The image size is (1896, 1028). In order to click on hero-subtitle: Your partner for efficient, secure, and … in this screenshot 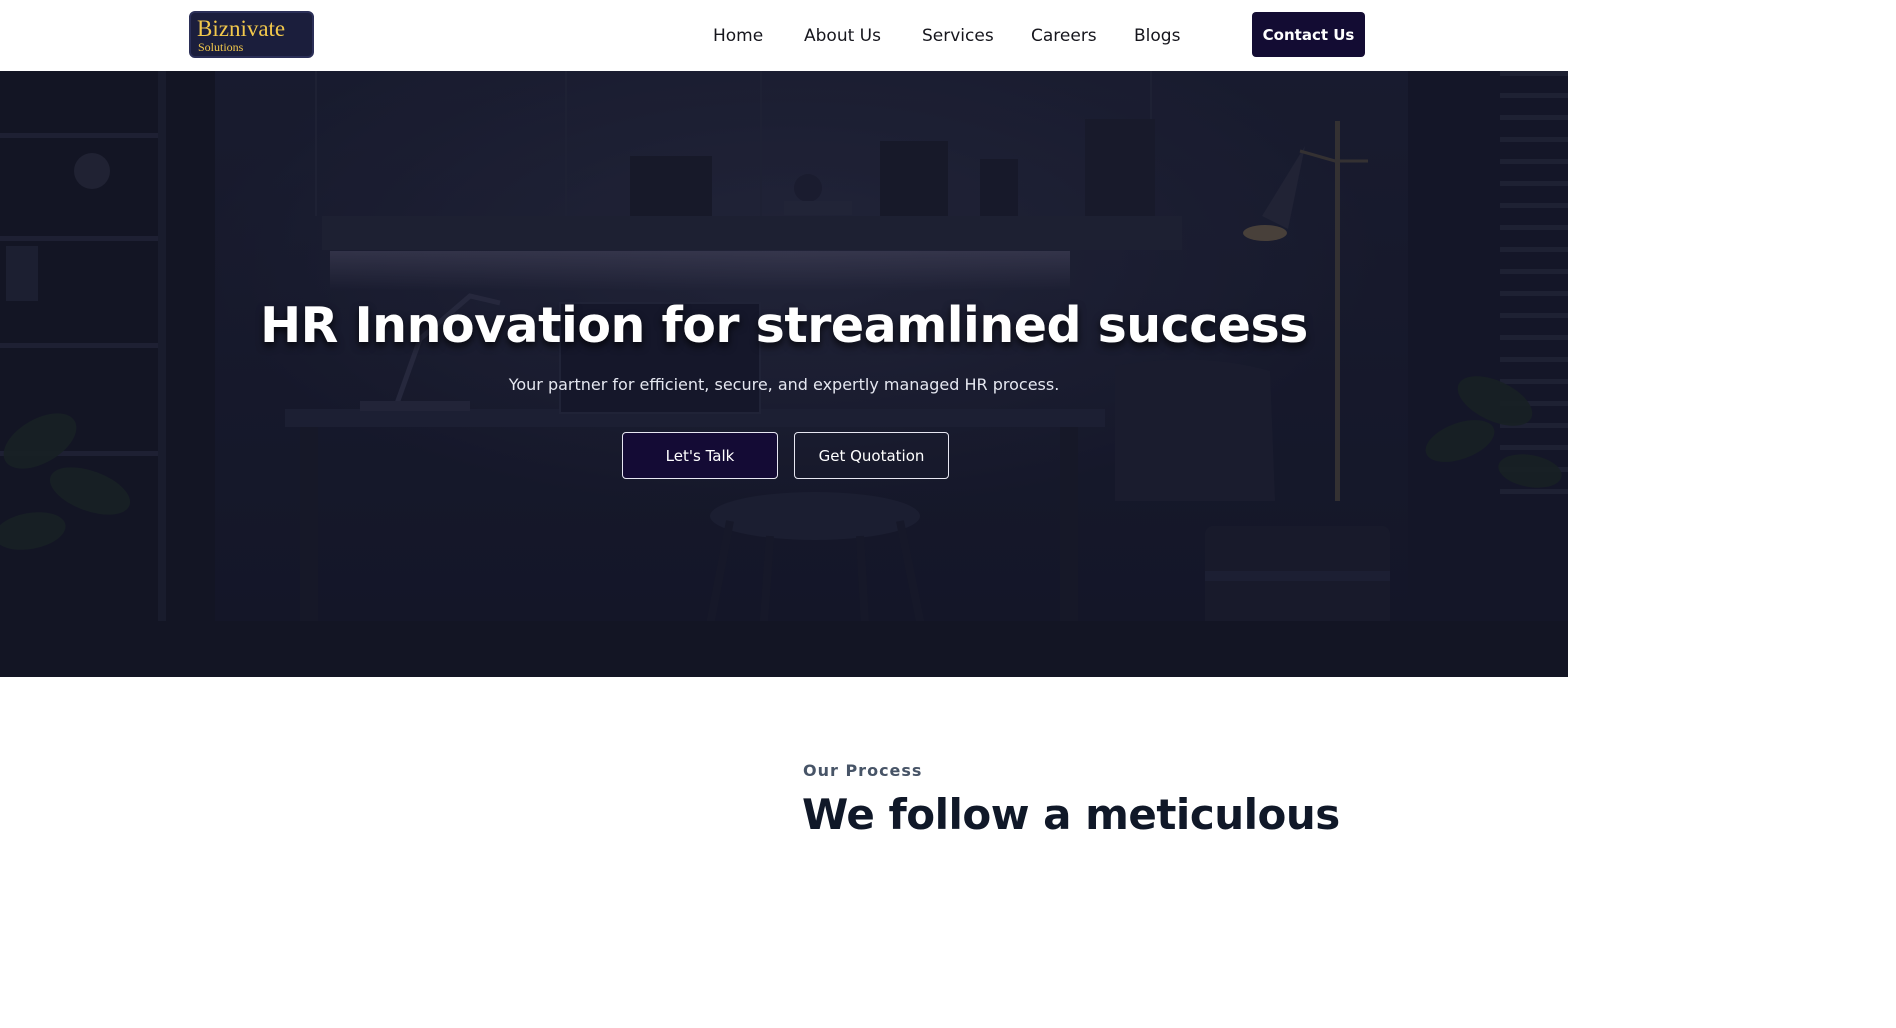, I will do `click(784, 384)`.